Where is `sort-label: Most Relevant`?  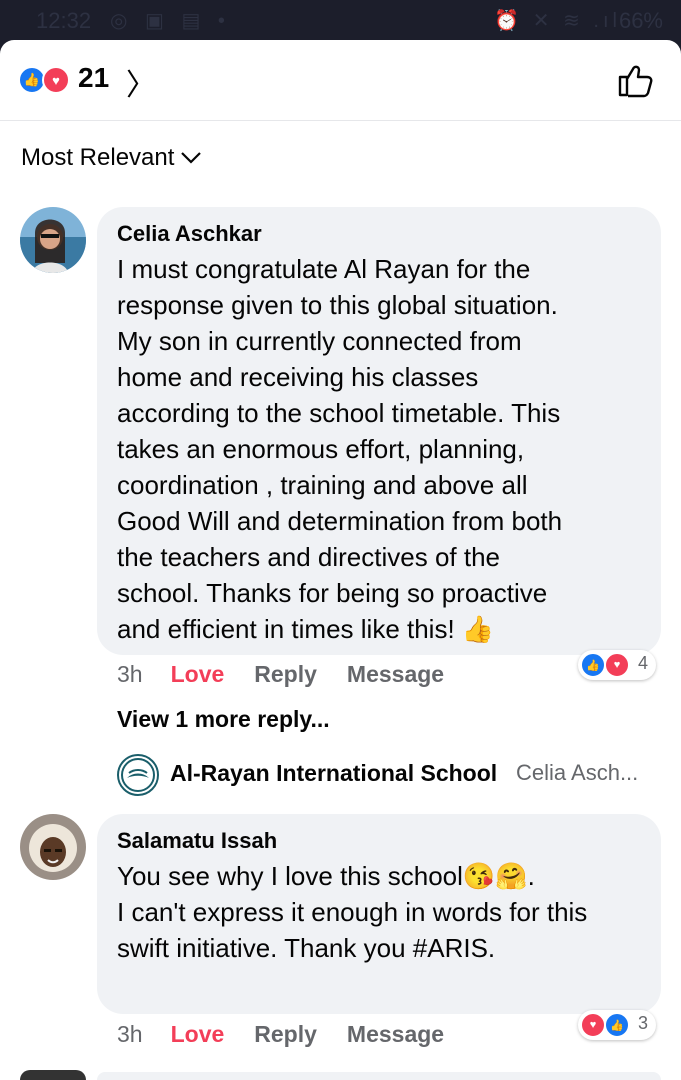
sort-label: Most Relevant is located at coordinates (98, 157).